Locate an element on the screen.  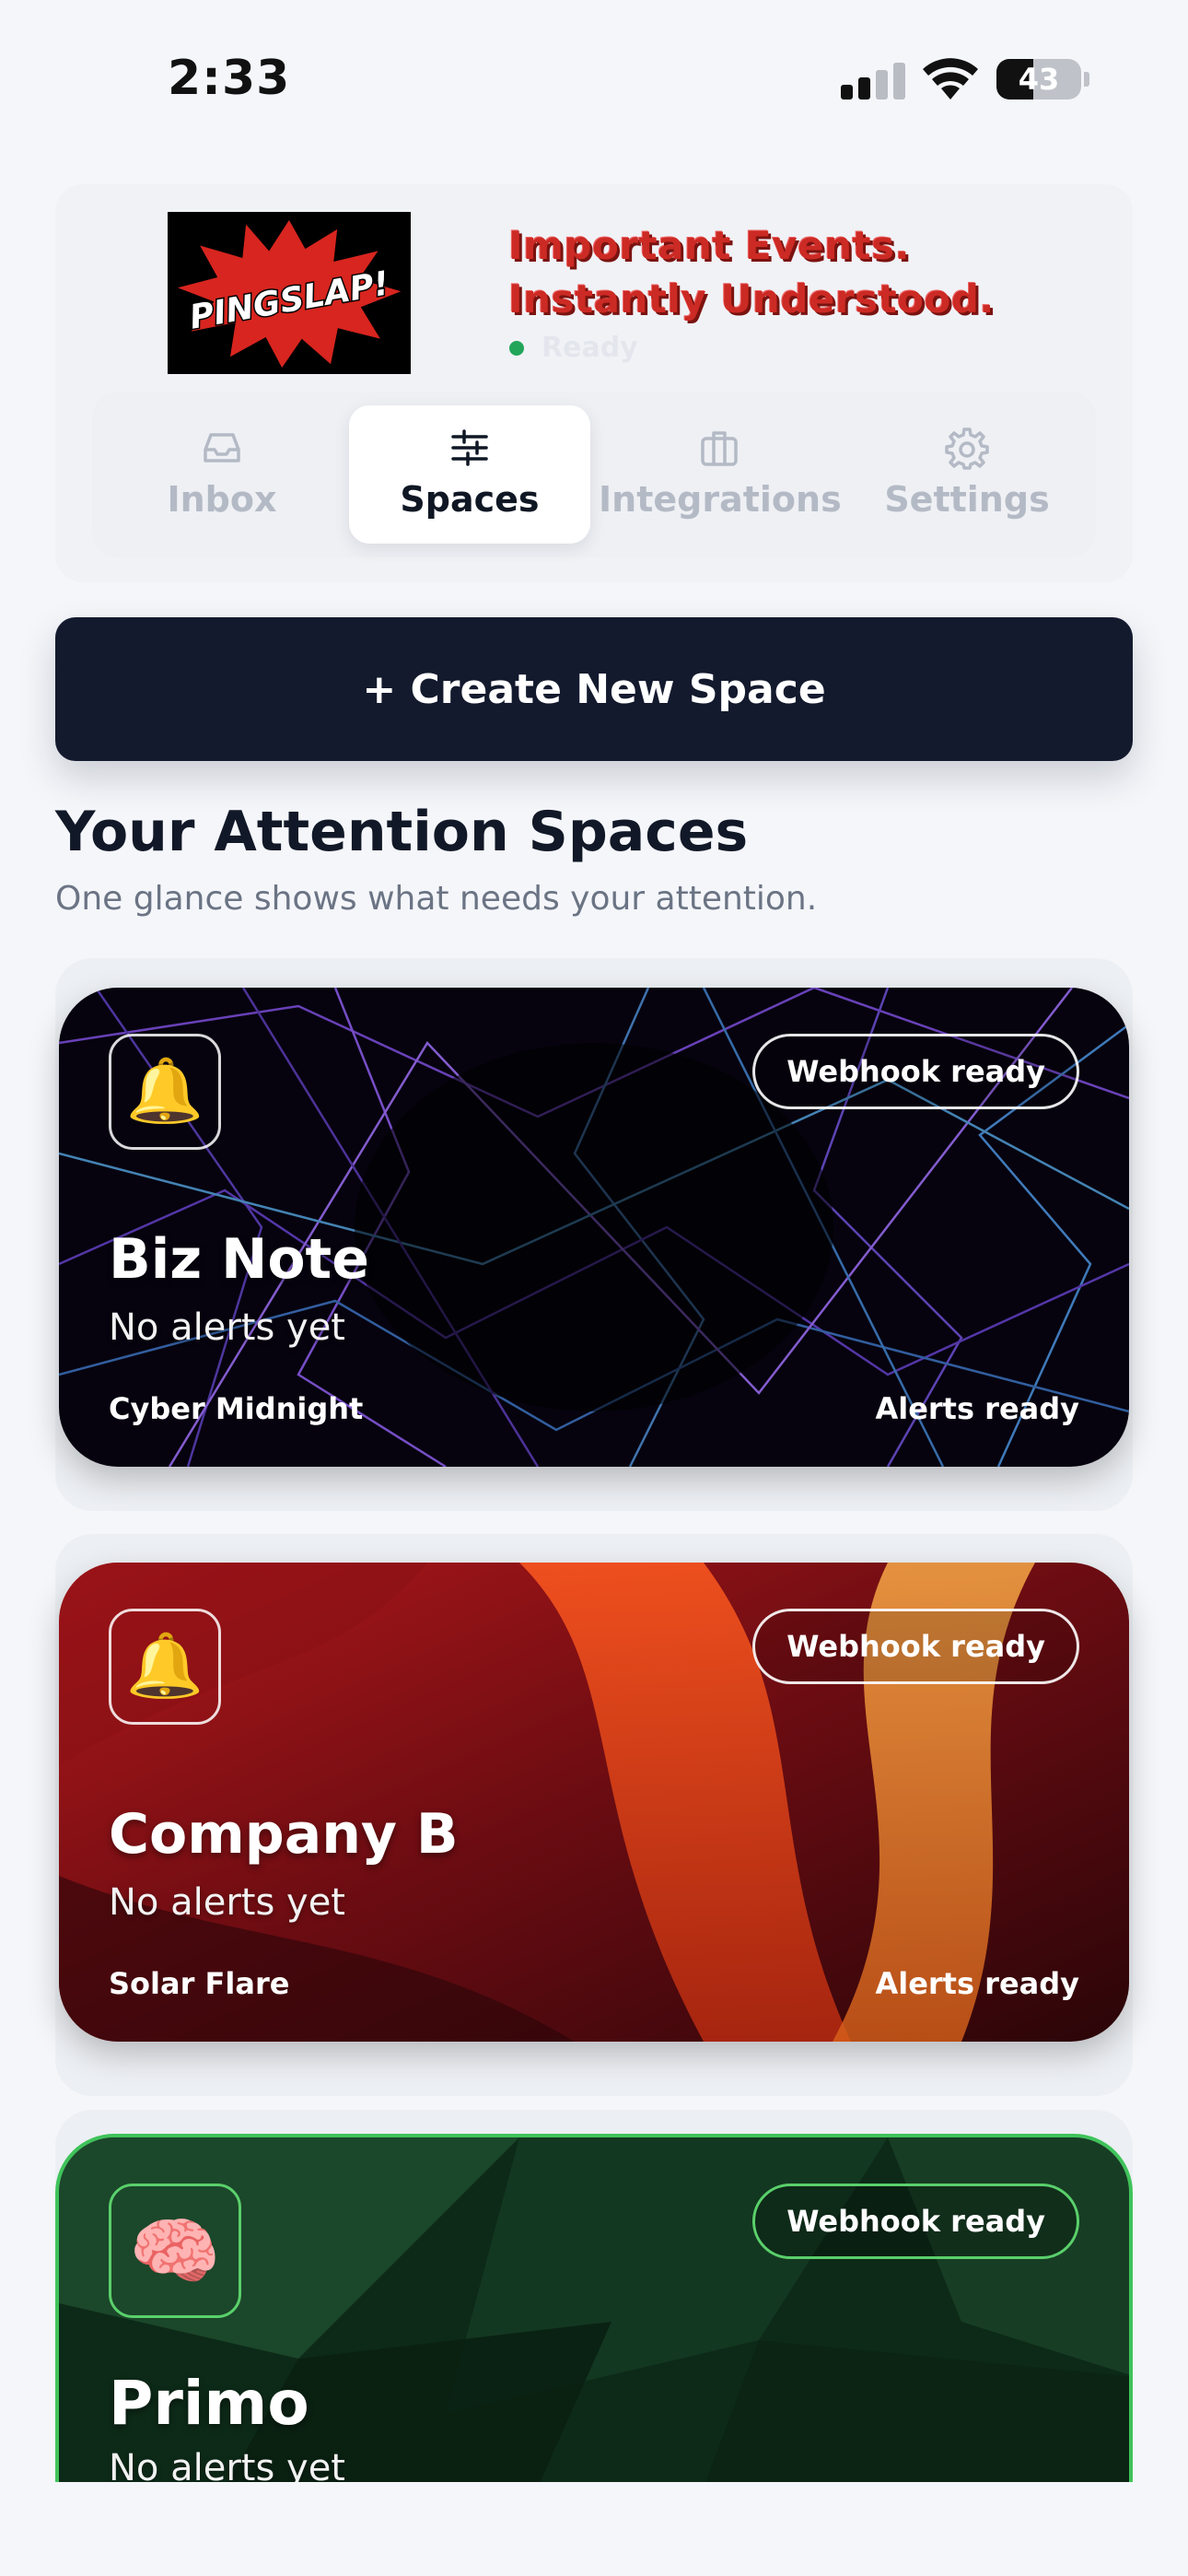
tagline-line-1: Important Events. is located at coordinates (709, 245).